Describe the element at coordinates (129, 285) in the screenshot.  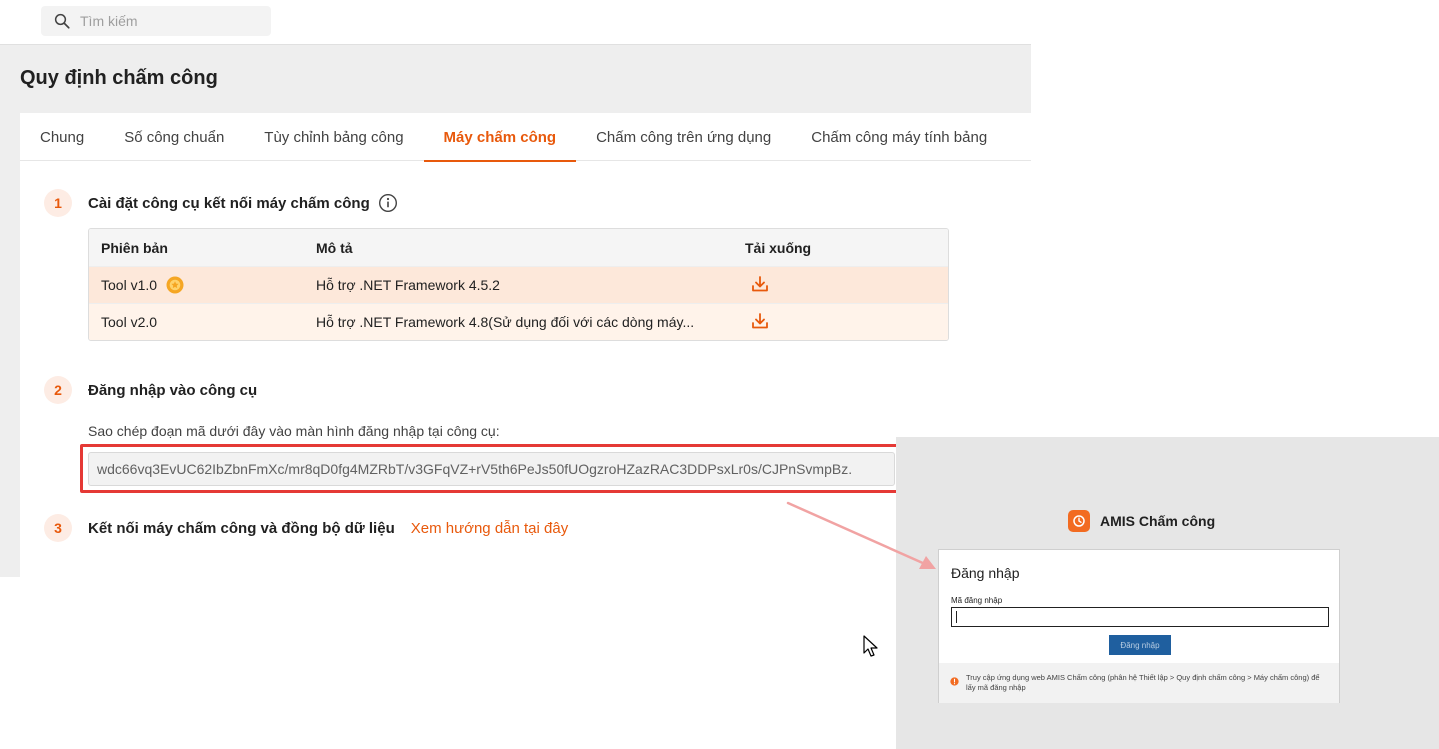
I see `version-name: Tool v1.0` at that location.